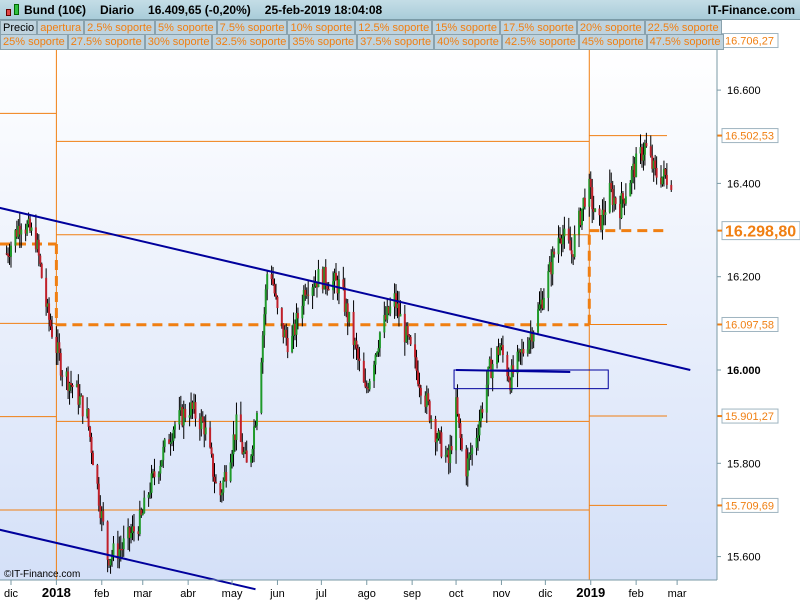 The width and height of the screenshot is (800, 600). What do you see at coordinates (56, 592) in the screenshot?
I see `x-tick-label: 2018` at bounding box center [56, 592].